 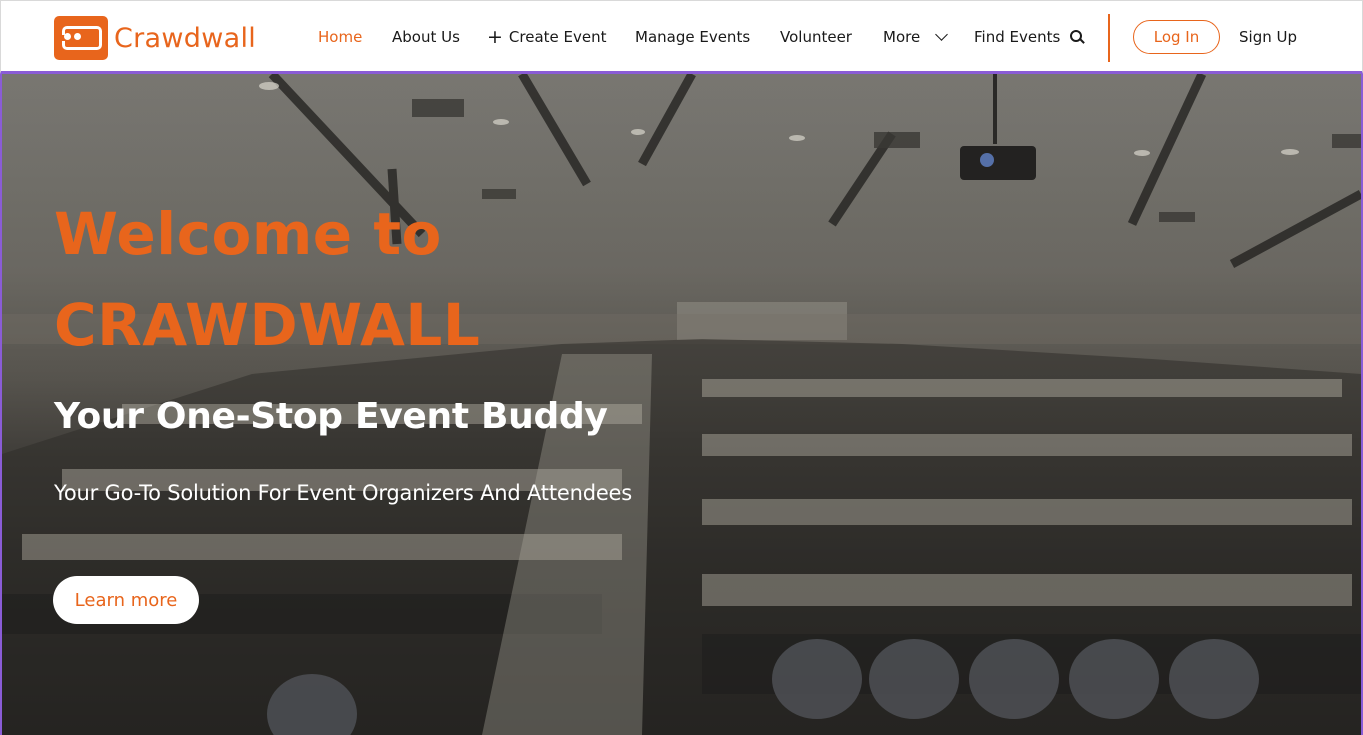 I want to click on nav-item-label: About Us, so click(x=426, y=37).